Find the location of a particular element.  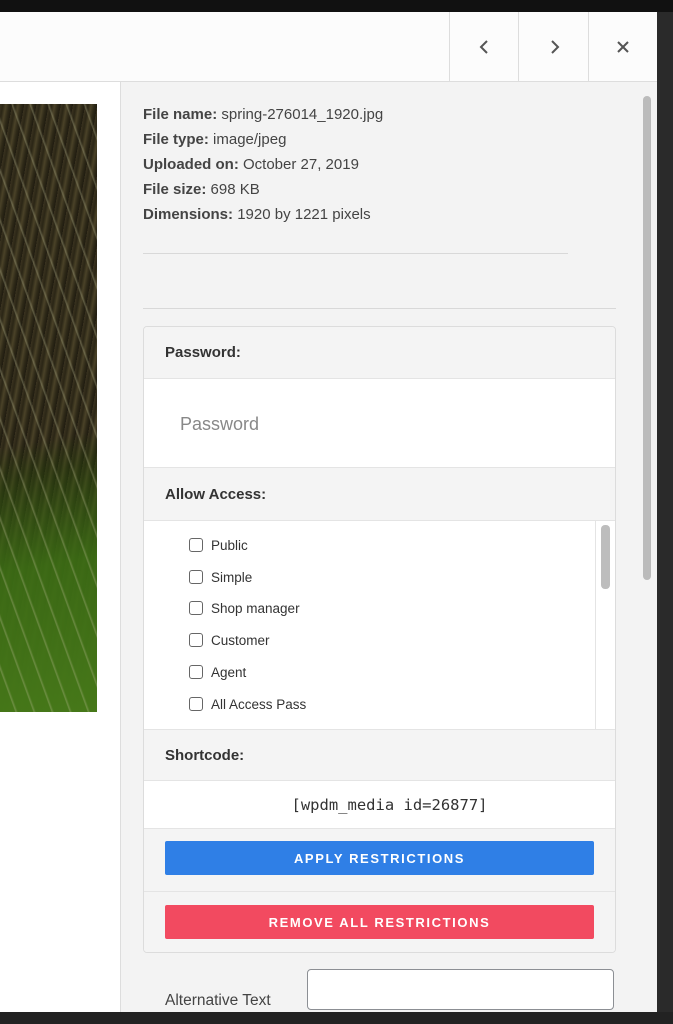

role-label: Agent is located at coordinates (229, 672).